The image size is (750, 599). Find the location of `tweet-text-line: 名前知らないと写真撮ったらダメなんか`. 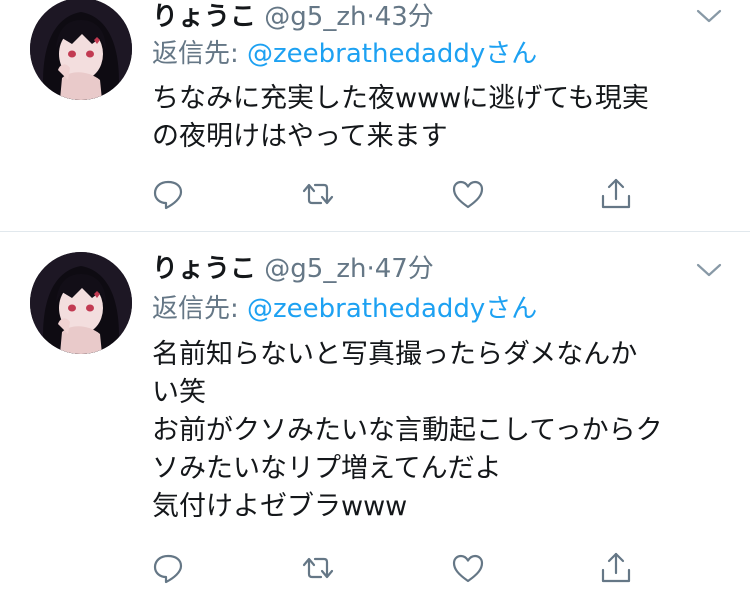

tweet-text-line: 名前知らないと写真撮ったらダメなんか is located at coordinates (395, 354).